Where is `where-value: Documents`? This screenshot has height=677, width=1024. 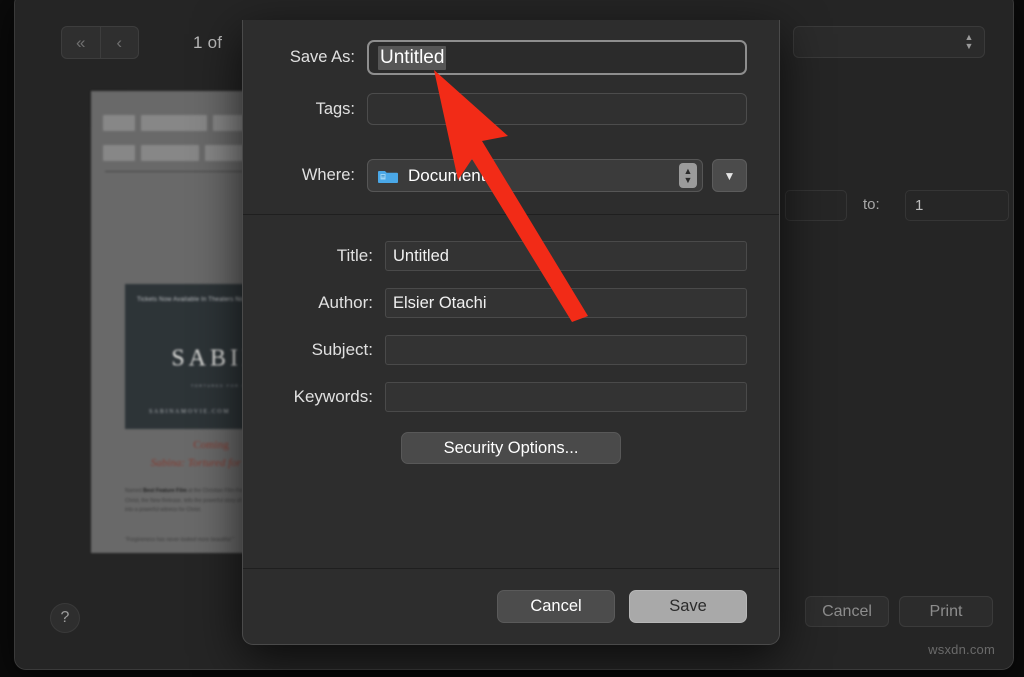
where-value: Documents is located at coordinates (451, 175).